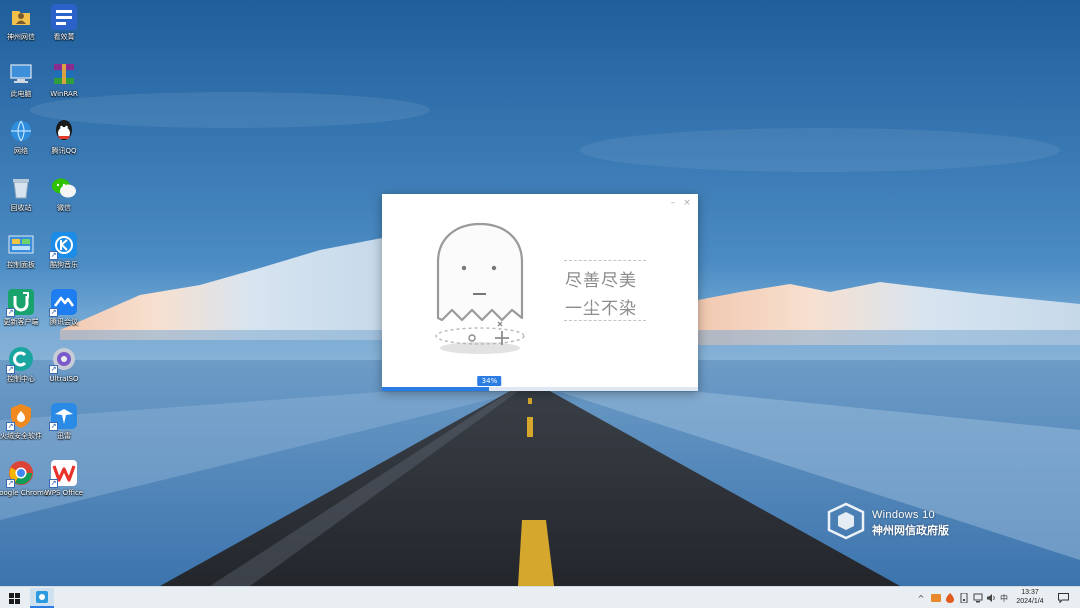 The image size is (1080, 608). I want to click on shenzhou-logo-icon, so click(846, 521).